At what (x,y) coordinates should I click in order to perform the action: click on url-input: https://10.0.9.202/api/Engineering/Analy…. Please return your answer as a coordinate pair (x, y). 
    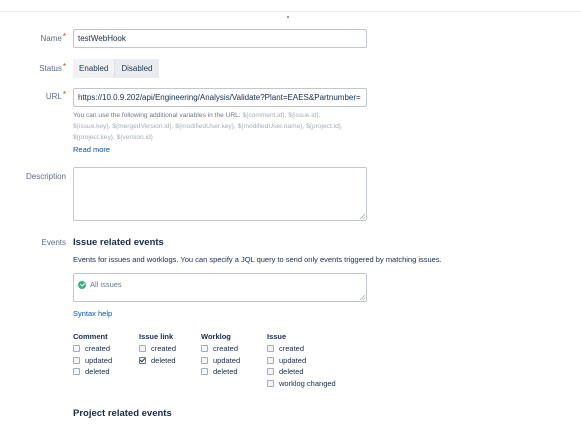
    Looking at the image, I should click on (220, 97).